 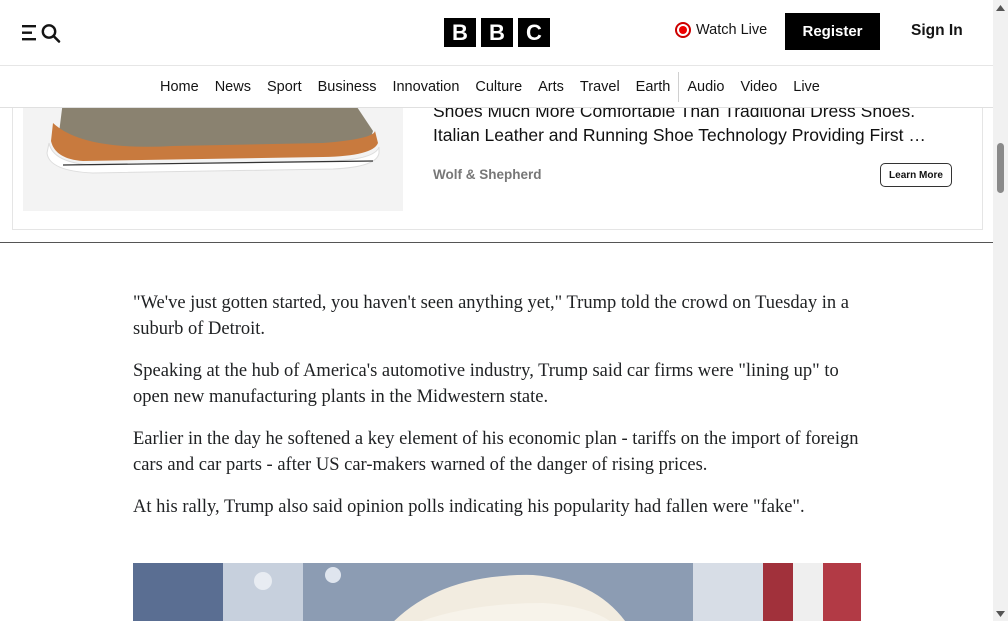 I want to click on scroll-down-arrow-icon, so click(x=1000, y=613).